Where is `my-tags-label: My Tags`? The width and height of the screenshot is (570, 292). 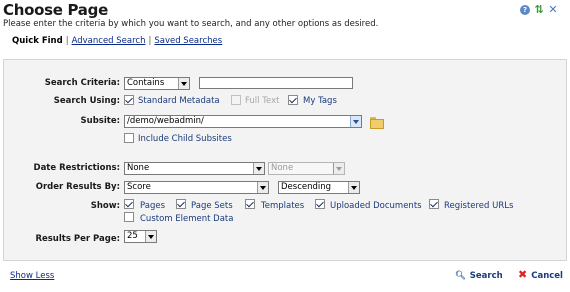
my-tags-label: My Tags is located at coordinates (320, 101).